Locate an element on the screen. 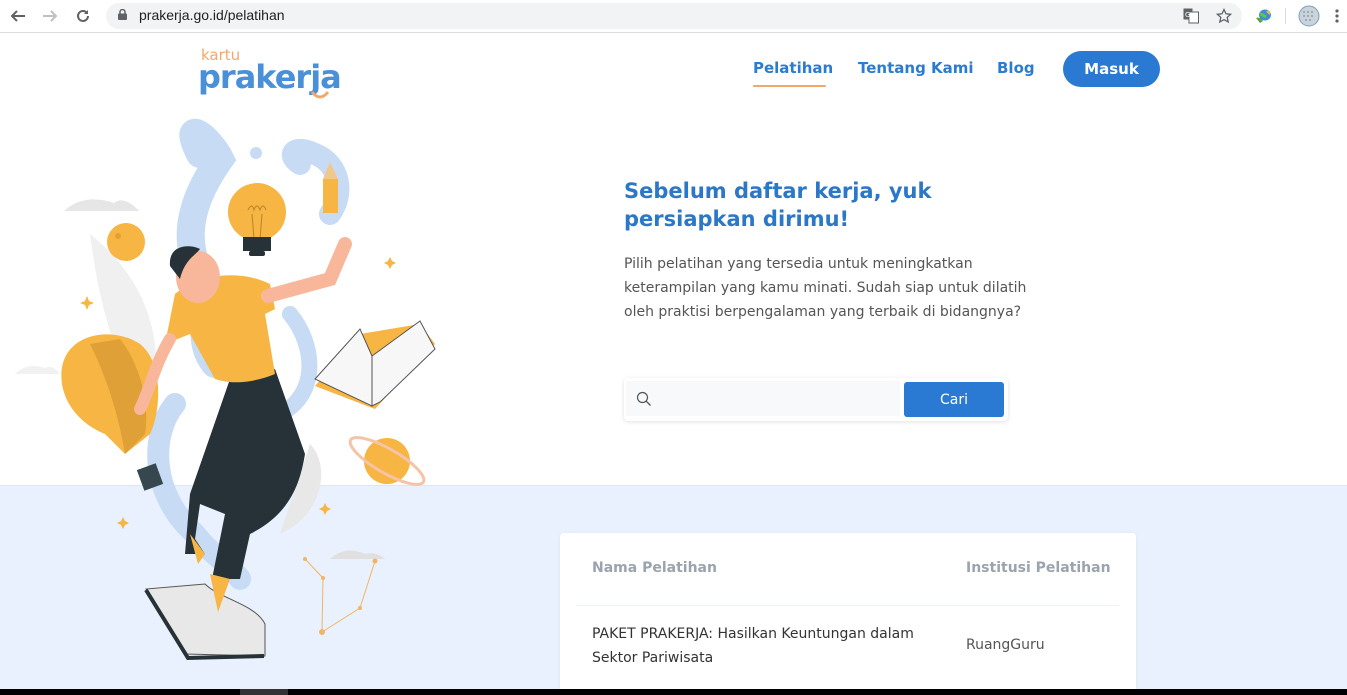 This screenshot has width=1347, height=695. training-institution: RuangGuru is located at coordinates (1005, 645).